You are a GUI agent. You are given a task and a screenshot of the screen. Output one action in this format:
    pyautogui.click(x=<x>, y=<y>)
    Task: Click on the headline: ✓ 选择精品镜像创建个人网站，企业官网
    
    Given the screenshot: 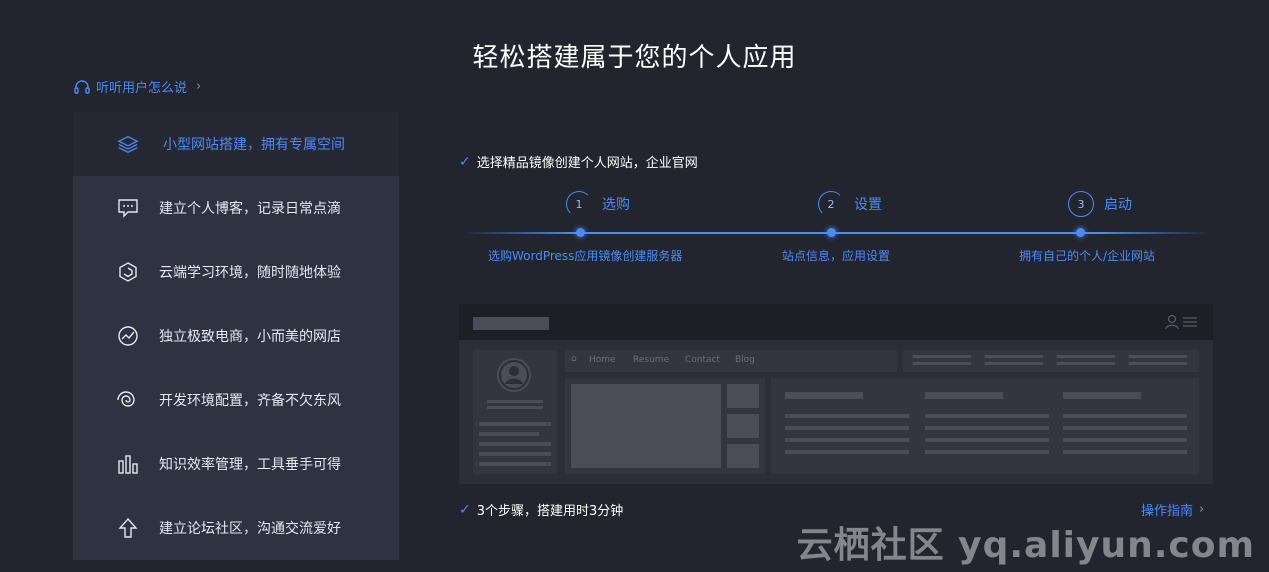 What is the action you would take?
    pyautogui.click(x=578, y=162)
    